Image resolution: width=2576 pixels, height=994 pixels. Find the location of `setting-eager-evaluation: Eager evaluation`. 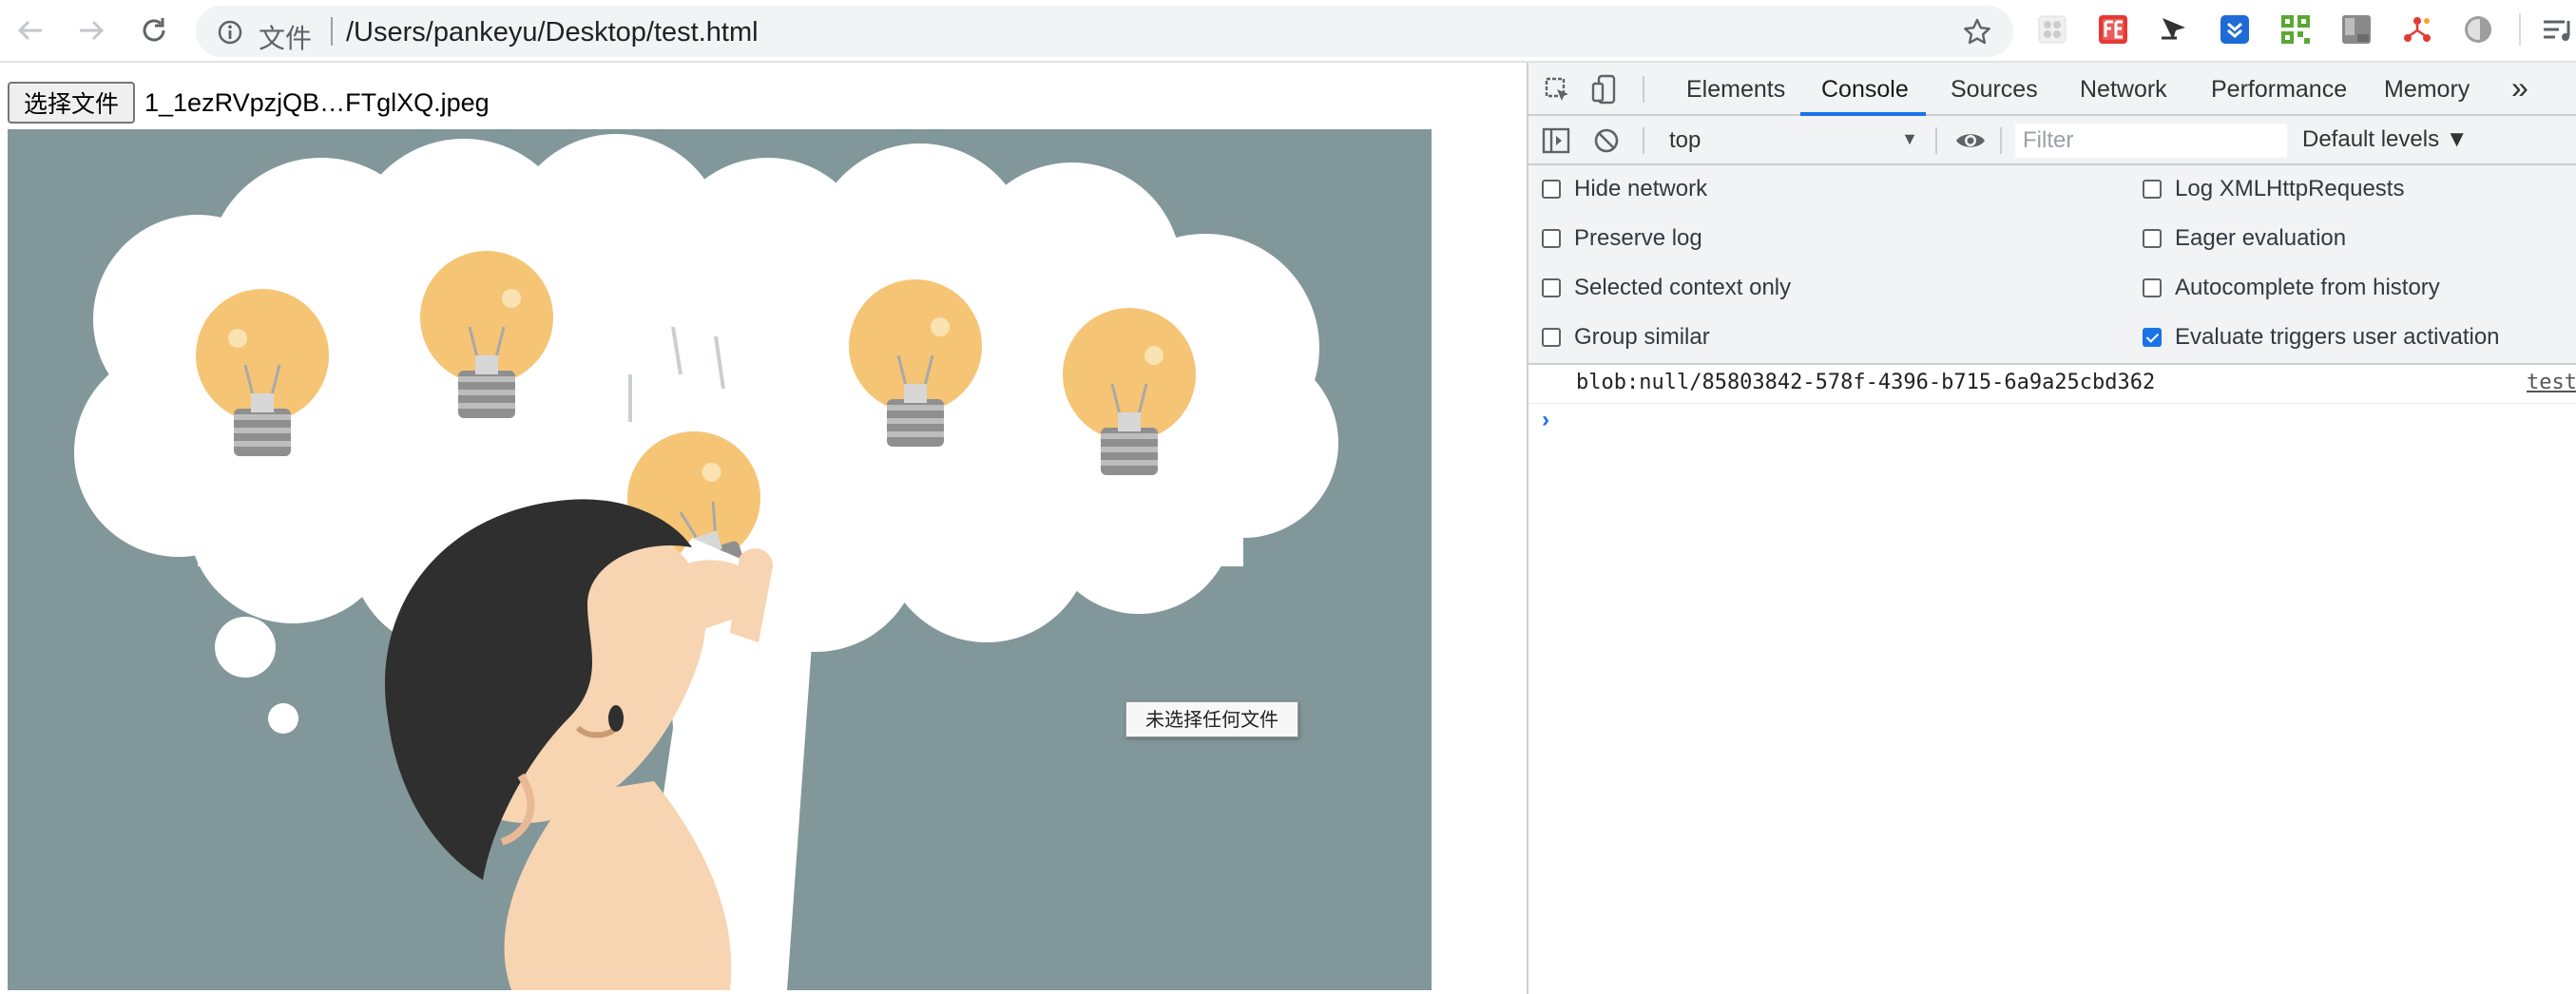

setting-eager-evaluation: Eager evaluation is located at coordinates (2245, 238).